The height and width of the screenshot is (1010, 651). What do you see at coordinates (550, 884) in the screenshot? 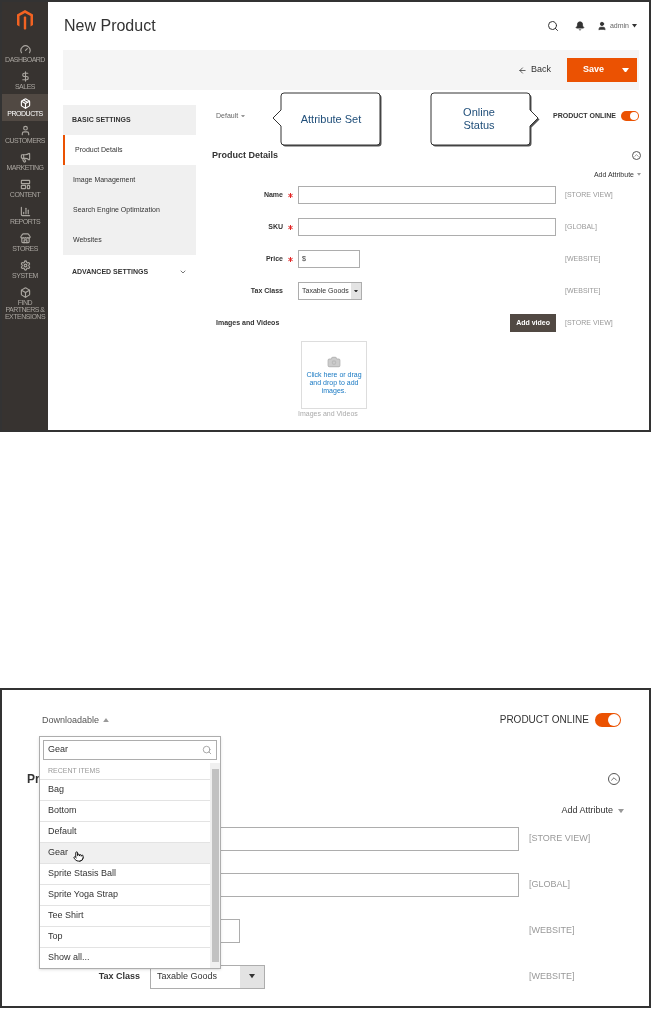
I see `scope-label: [GLOBAL]` at bounding box center [550, 884].